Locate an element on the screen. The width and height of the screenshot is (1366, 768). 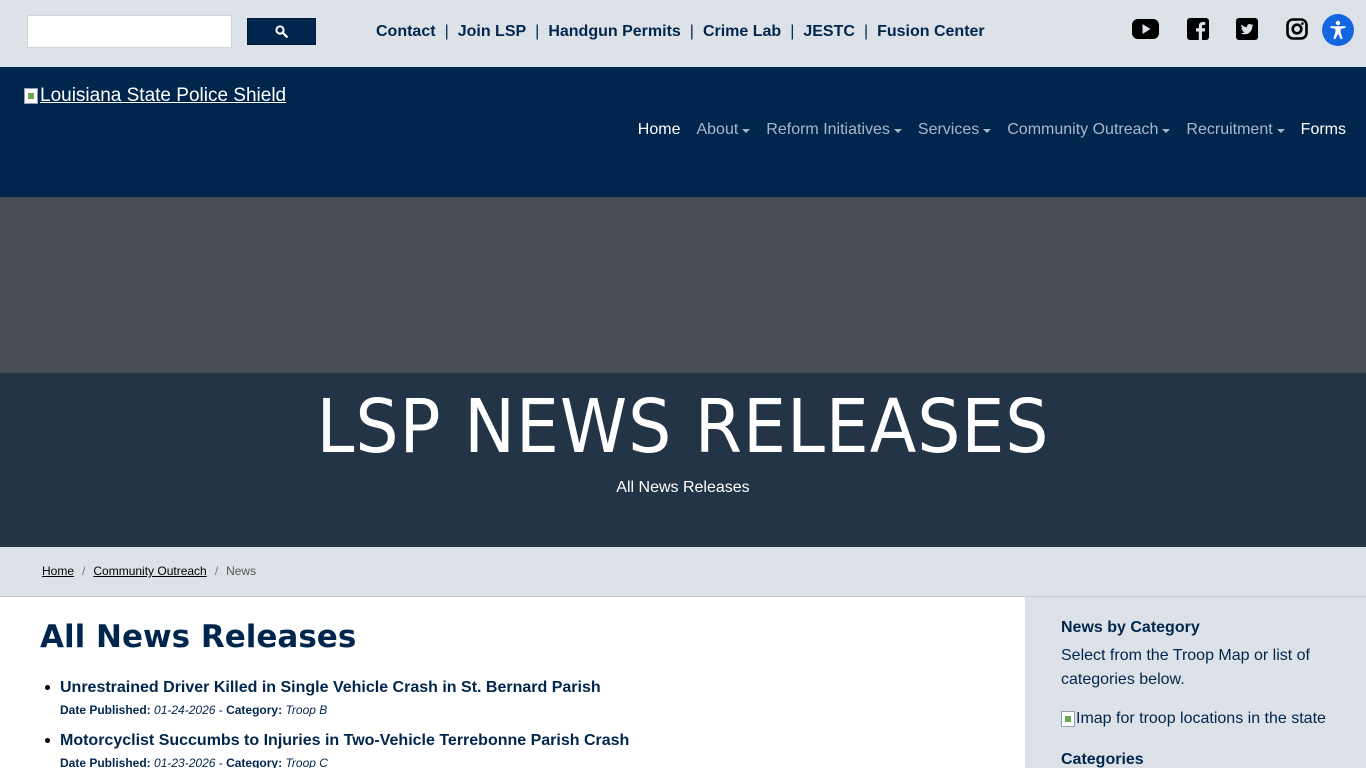
breadcrumb-current: News is located at coordinates (241, 571).